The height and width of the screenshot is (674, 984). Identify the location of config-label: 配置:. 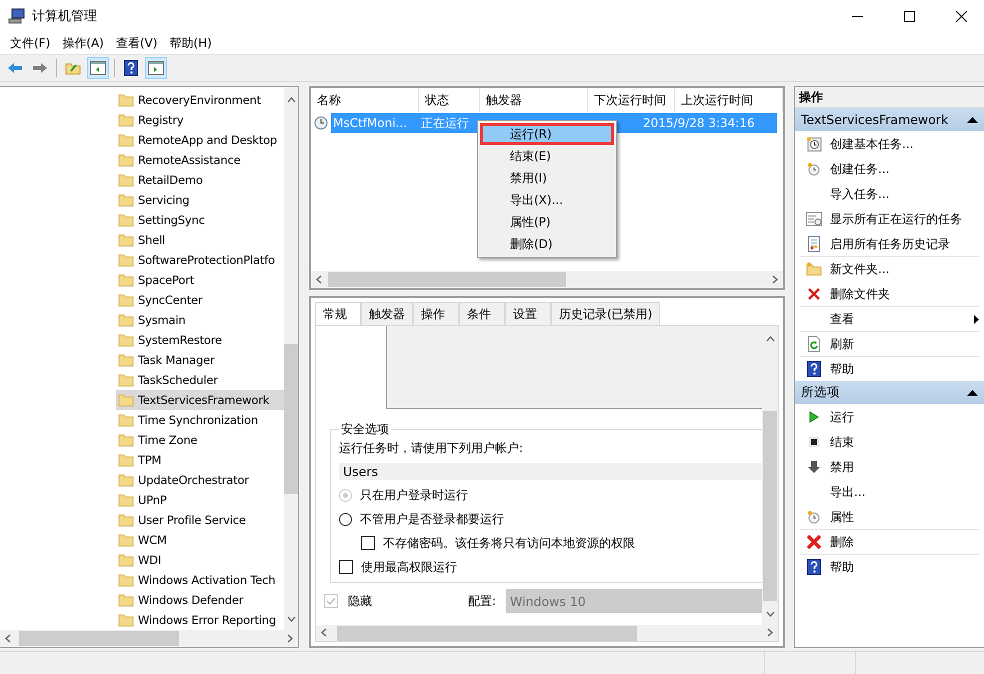
(482, 601).